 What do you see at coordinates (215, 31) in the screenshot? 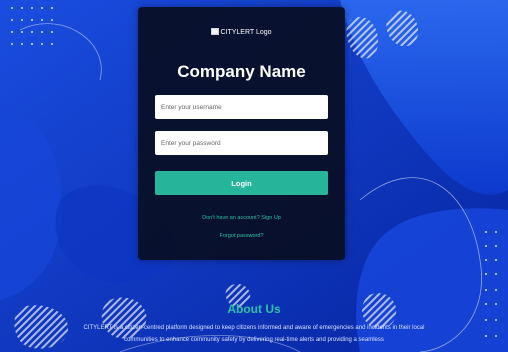
I see `broken-image-icon` at bounding box center [215, 31].